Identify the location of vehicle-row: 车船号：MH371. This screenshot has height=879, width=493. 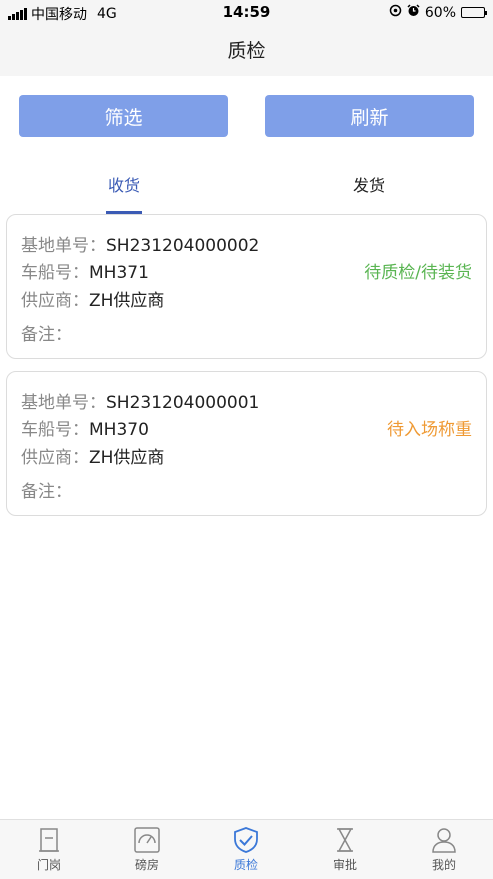
(85, 270).